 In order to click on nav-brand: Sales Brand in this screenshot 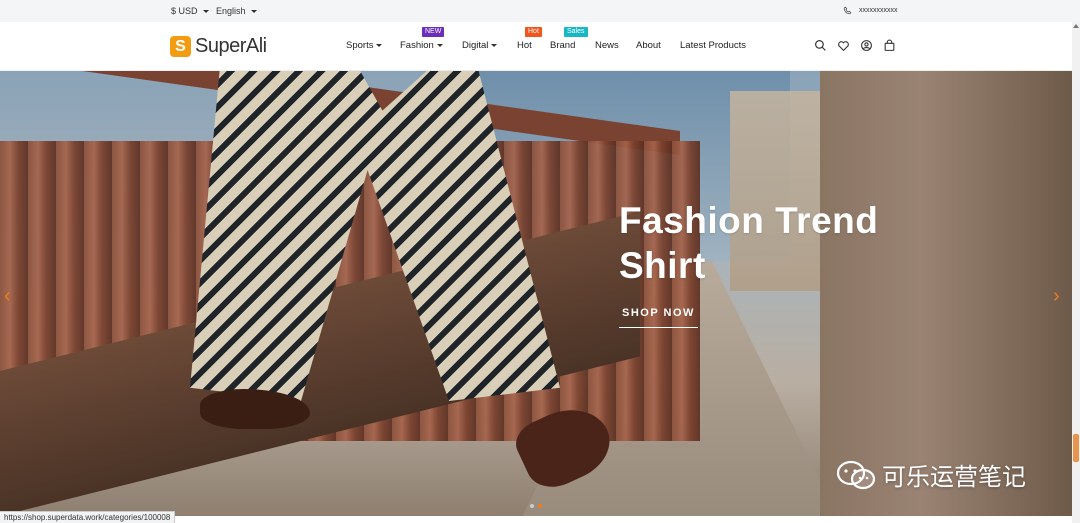, I will do `click(569, 39)`.